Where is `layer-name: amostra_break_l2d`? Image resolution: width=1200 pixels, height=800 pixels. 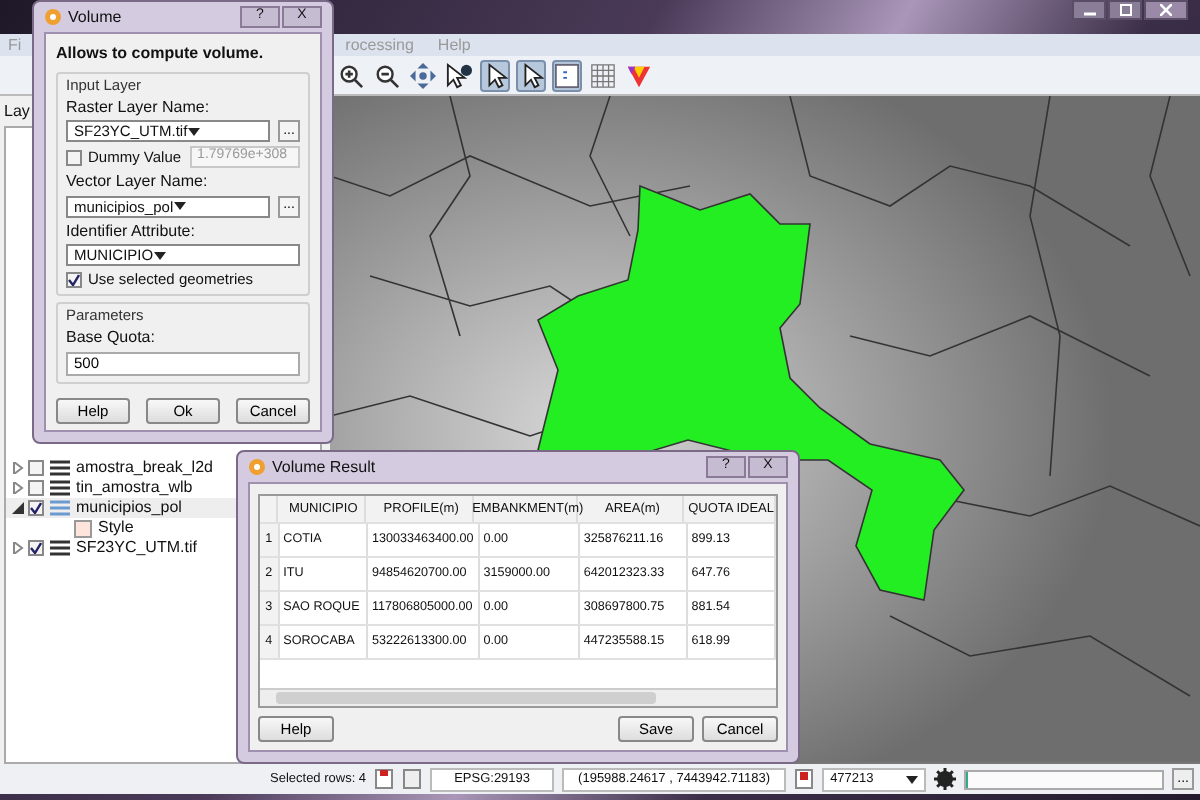
layer-name: amostra_break_l2d is located at coordinates (144, 468).